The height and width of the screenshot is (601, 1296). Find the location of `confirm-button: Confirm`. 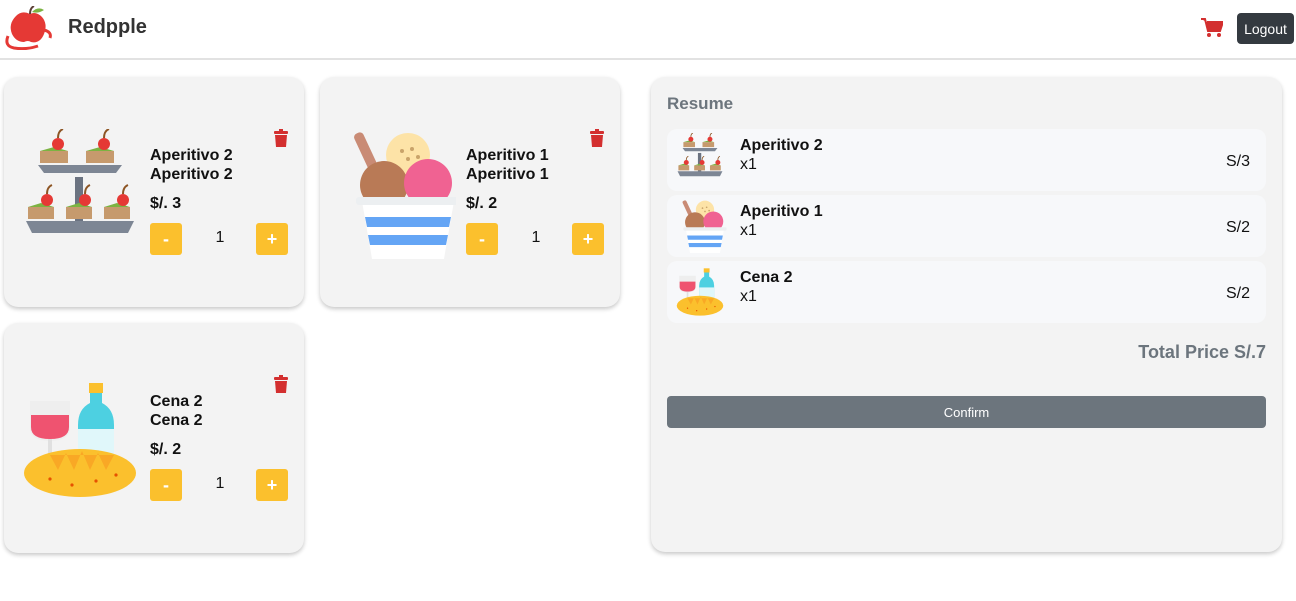

confirm-button: Confirm is located at coordinates (966, 412).